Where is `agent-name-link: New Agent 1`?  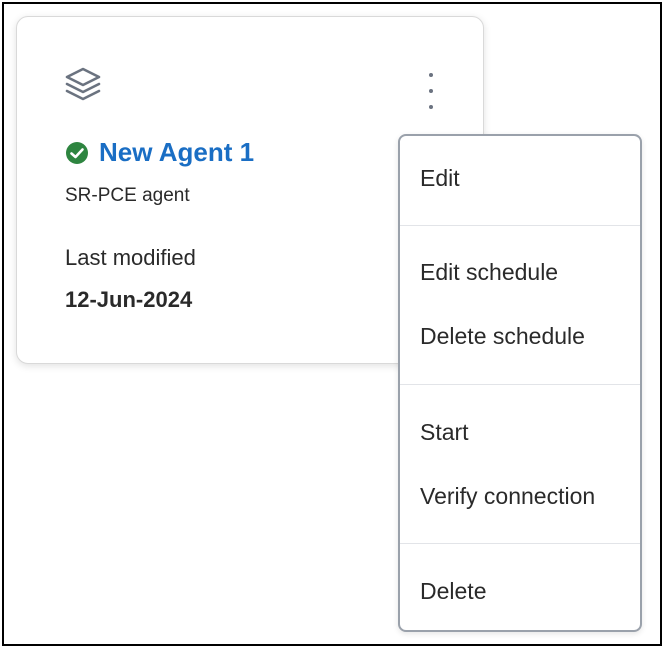 agent-name-link: New Agent 1 is located at coordinates (176, 152).